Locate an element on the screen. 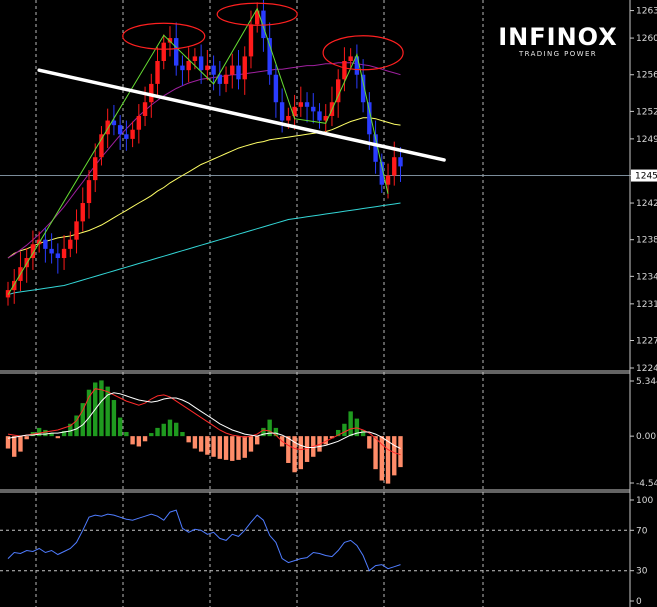  price-tick-label: 1249 is located at coordinates (646, 140).